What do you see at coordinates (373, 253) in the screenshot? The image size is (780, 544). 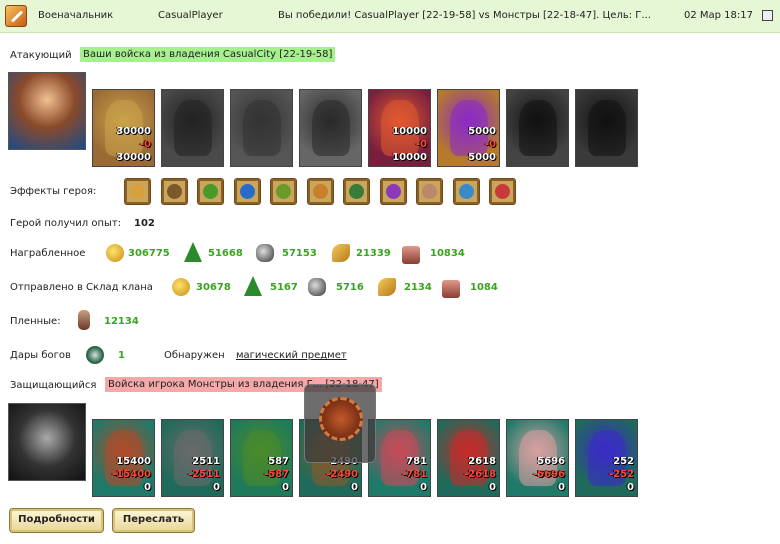 I see `reward-grain: 21339` at bounding box center [373, 253].